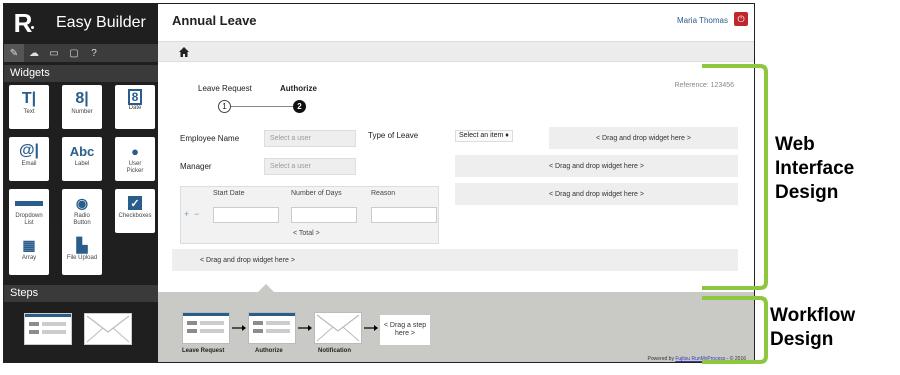 This screenshot has width=900, height=375. Describe the element at coordinates (456, 52) in the screenshot. I see `nav-bar` at that location.